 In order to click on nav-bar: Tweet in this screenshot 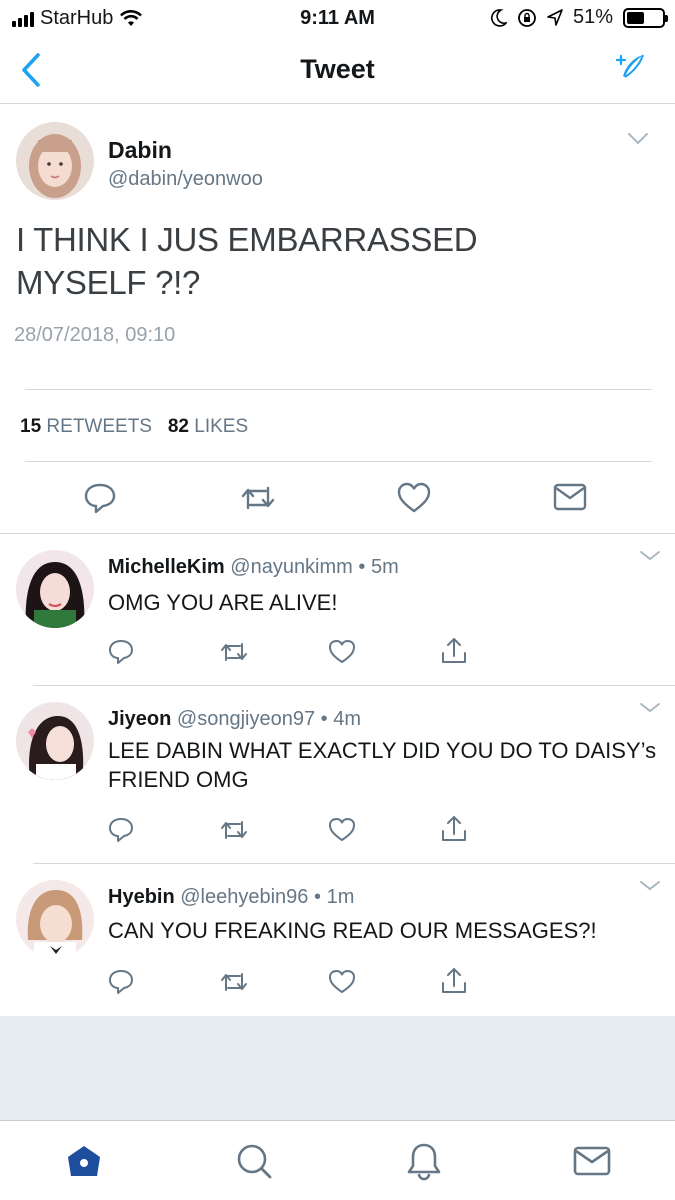, I will do `click(337, 70)`.